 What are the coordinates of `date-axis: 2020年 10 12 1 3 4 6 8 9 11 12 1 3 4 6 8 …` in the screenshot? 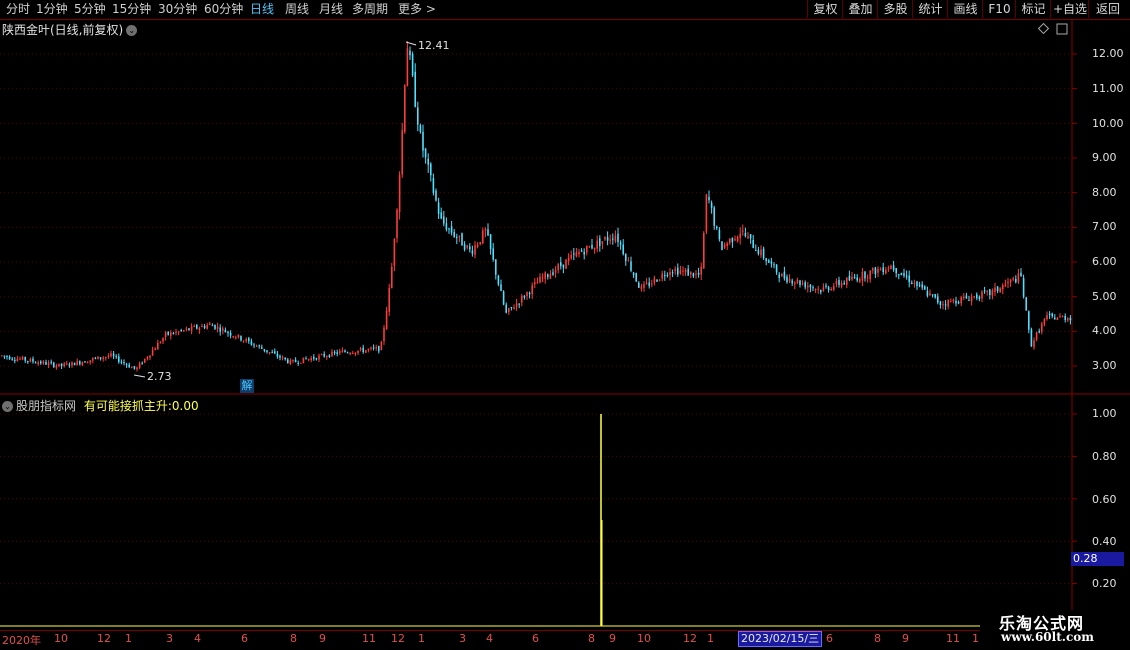 It's located at (490, 638).